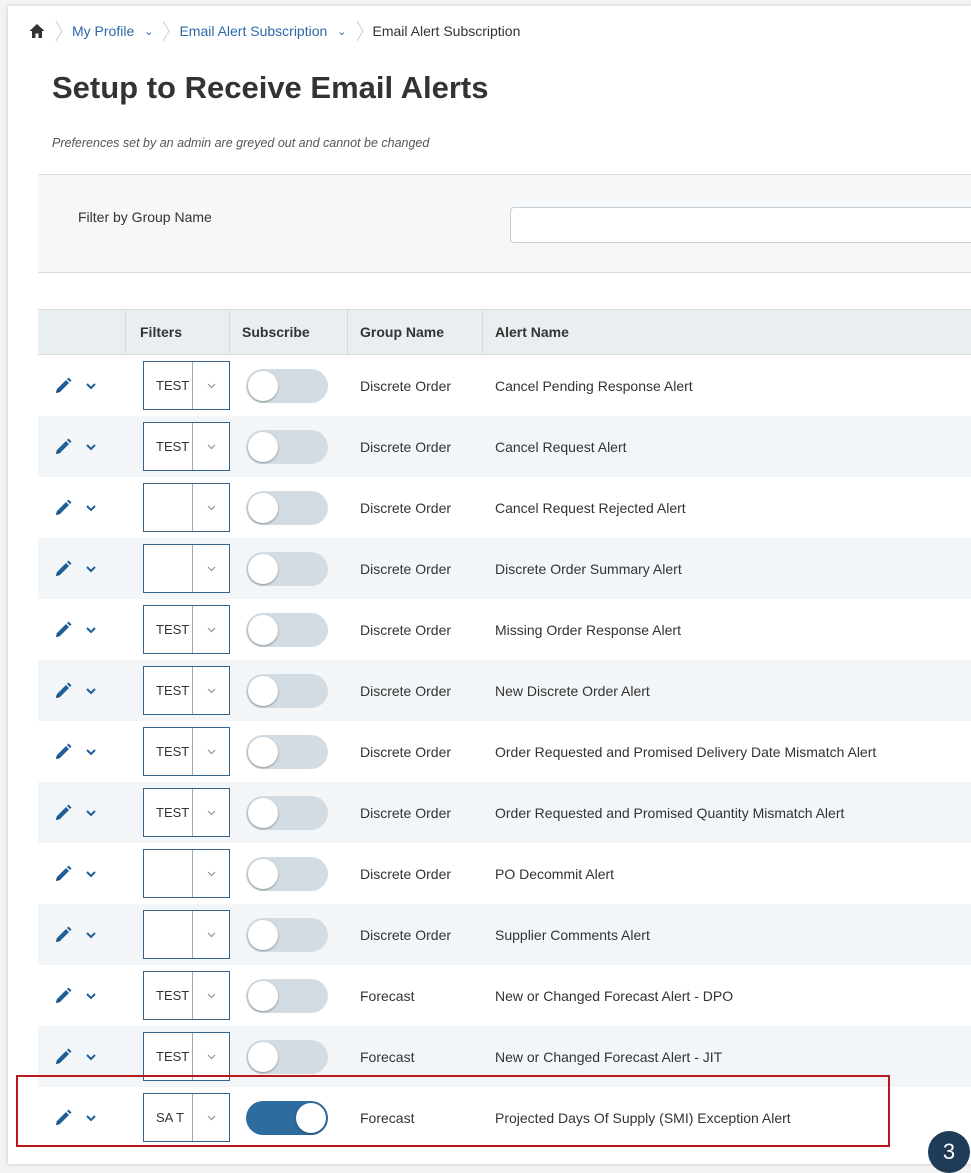 The height and width of the screenshot is (1173, 971). Describe the element at coordinates (415, 332) in the screenshot. I see `column-header-group-name: Group Name` at that location.